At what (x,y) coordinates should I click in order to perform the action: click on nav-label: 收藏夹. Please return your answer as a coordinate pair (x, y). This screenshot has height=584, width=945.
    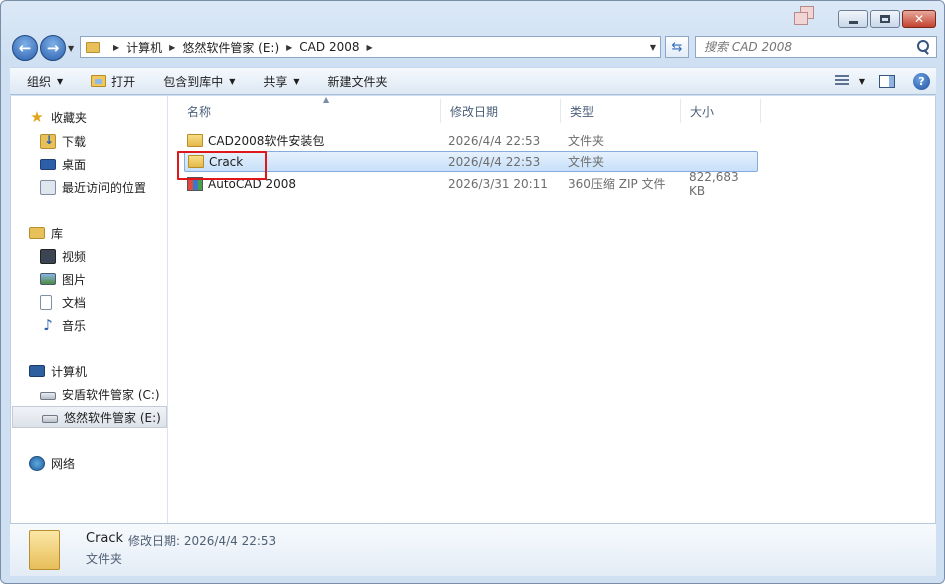
    Looking at the image, I should click on (69, 117).